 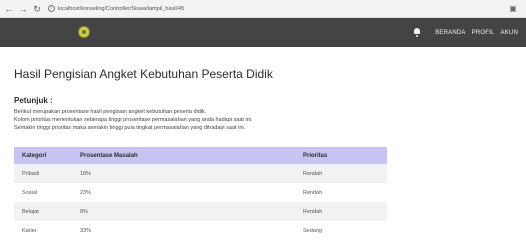 I want to click on navbar-menu: BERANDA PROFIL AKUN, so click(x=465, y=32).